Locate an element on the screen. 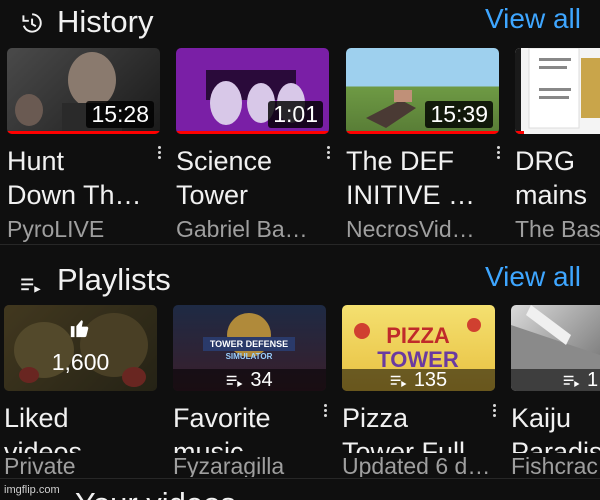 This screenshot has width=600, height=500. playlists-title: Playlists is located at coordinates (114, 279).